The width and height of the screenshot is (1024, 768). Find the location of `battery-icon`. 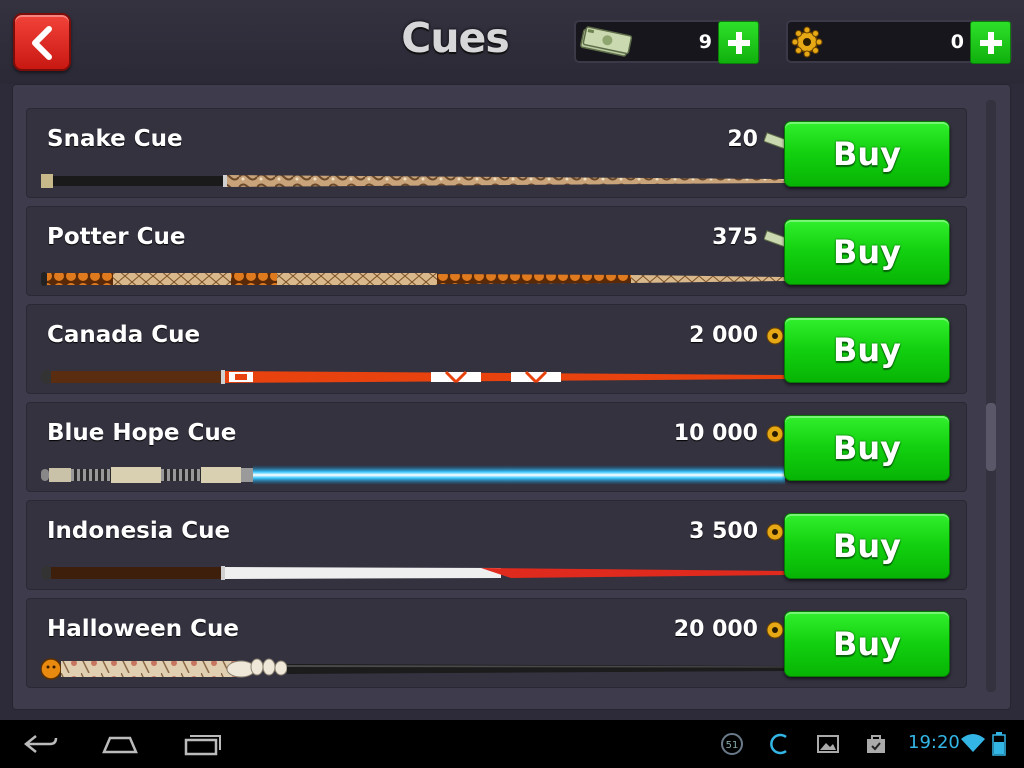

battery-icon is located at coordinates (999, 744).